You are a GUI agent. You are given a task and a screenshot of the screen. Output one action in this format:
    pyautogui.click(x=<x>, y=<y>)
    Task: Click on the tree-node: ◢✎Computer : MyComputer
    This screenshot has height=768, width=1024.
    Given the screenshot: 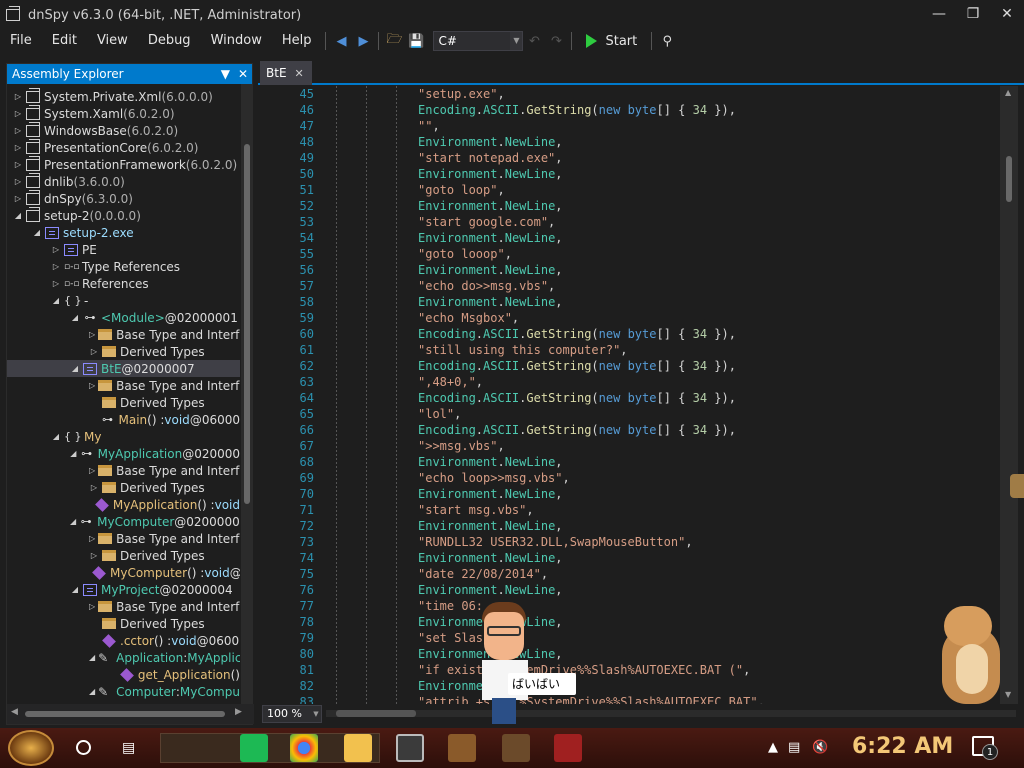 What is the action you would take?
    pyautogui.click(x=123, y=691)
    